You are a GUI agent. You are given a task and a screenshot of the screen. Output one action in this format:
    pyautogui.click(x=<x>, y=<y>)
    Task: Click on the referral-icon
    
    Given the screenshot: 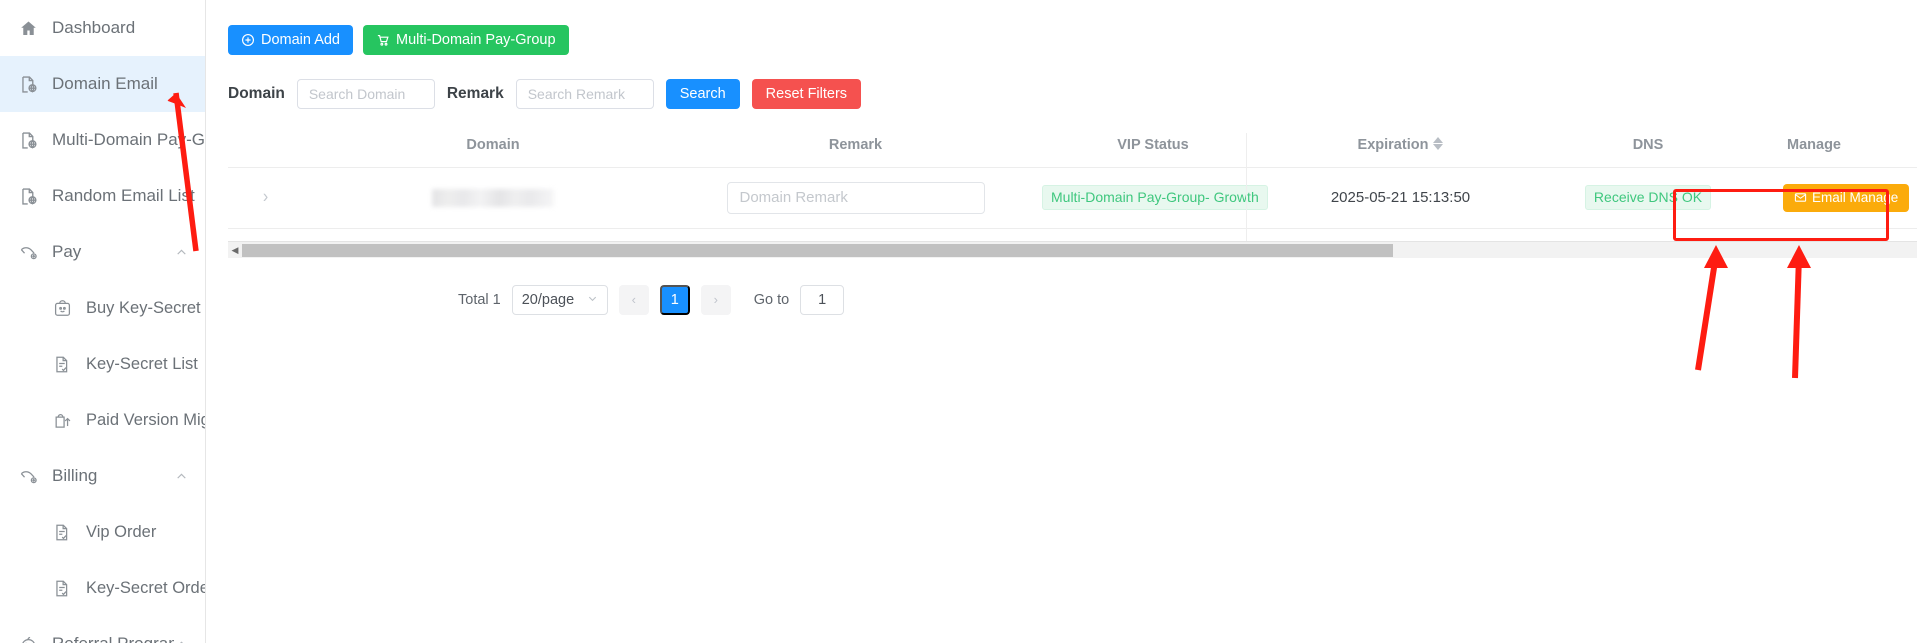 What is the action you would take?
    pyautogui.click(x=28, y=638)
    